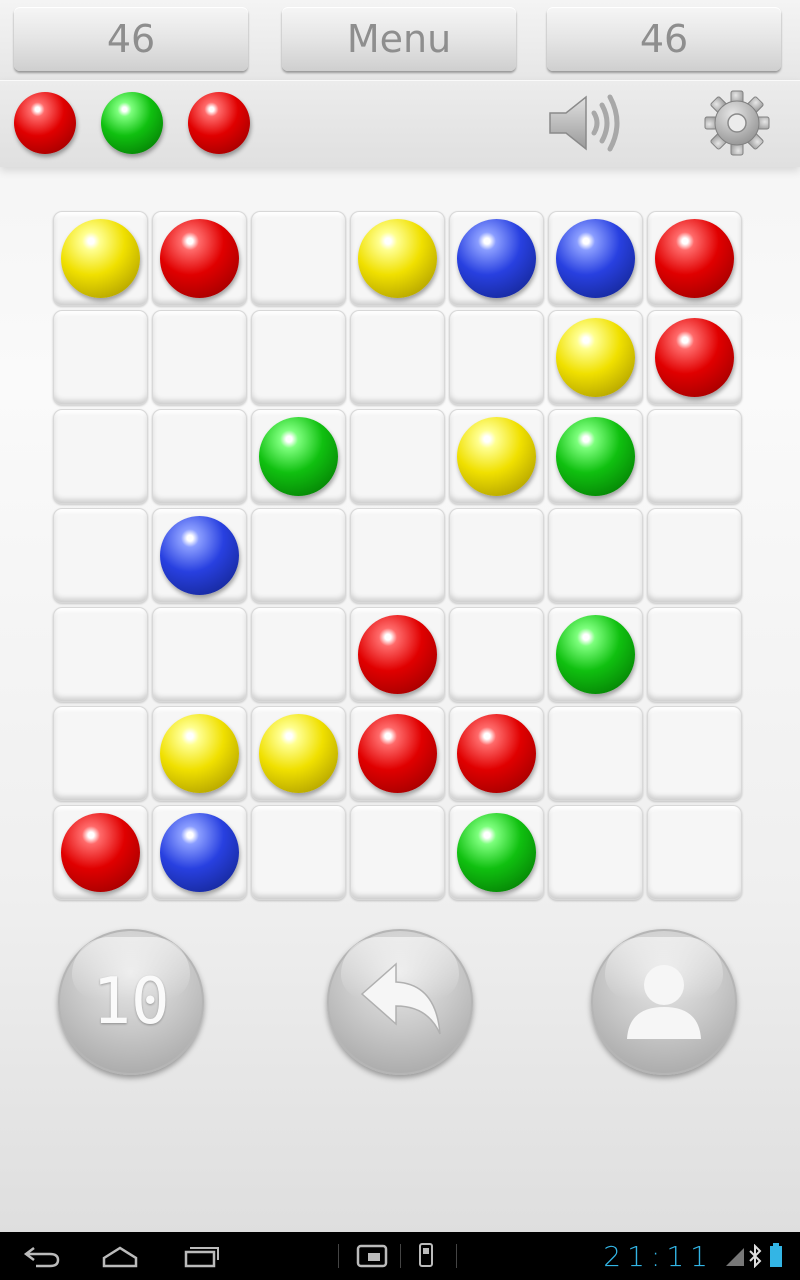 The height and width of the screenshot is (1280, 800). I want to click on clock: 21:11, so click(658, 1256).